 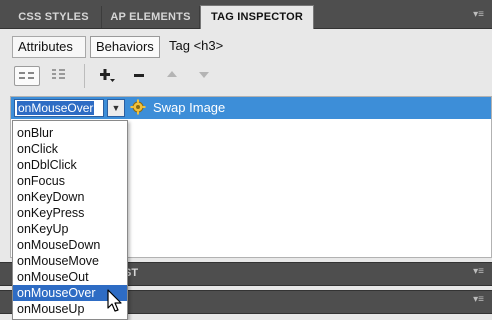 I want to click on plus-icon, so click(x=106, y=76).